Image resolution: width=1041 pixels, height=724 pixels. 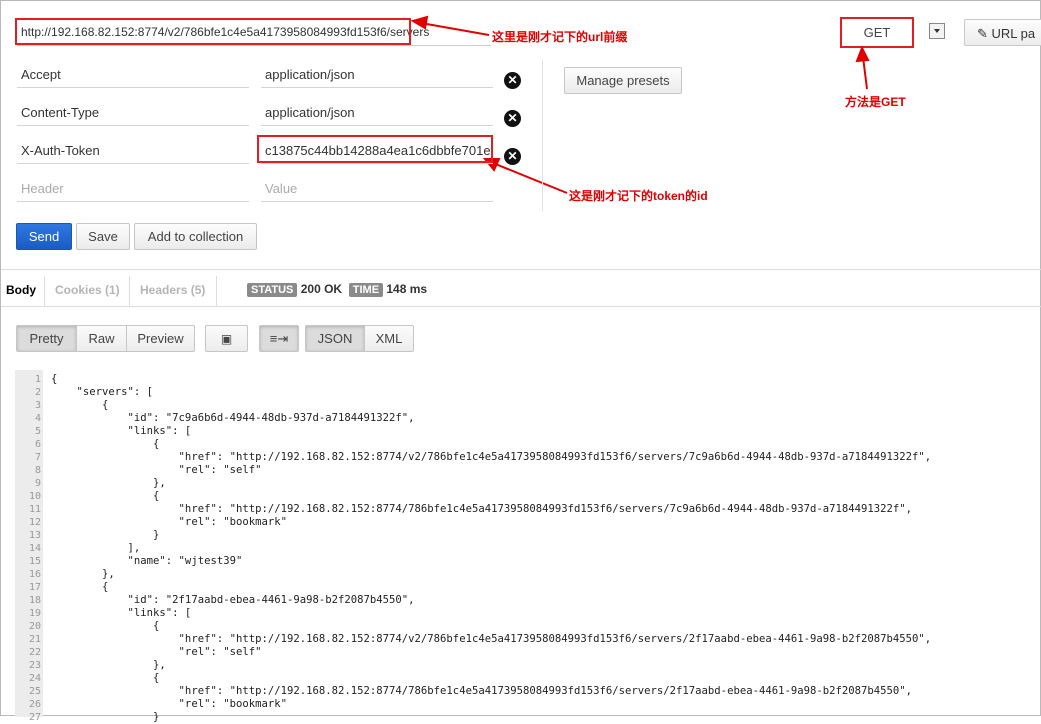 What do you see at coordinates (37, 457) in the screenshot?
I see `line-number: 7` at bounding box center [37, 457].